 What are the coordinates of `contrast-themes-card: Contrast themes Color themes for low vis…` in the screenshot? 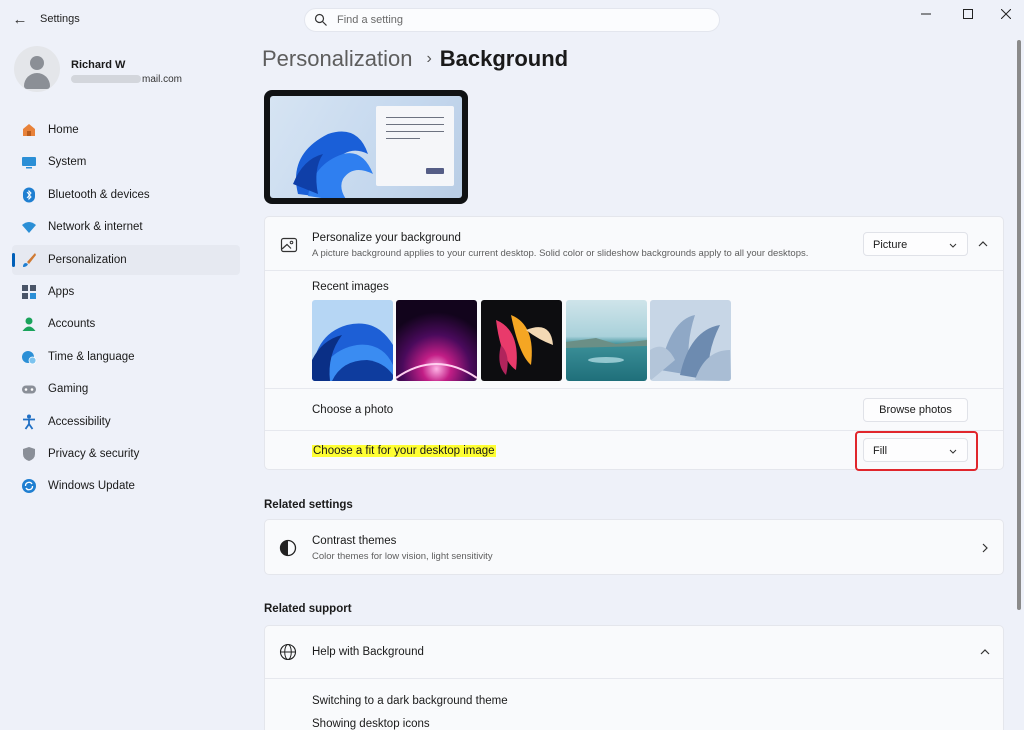 It's located at (634, 547).